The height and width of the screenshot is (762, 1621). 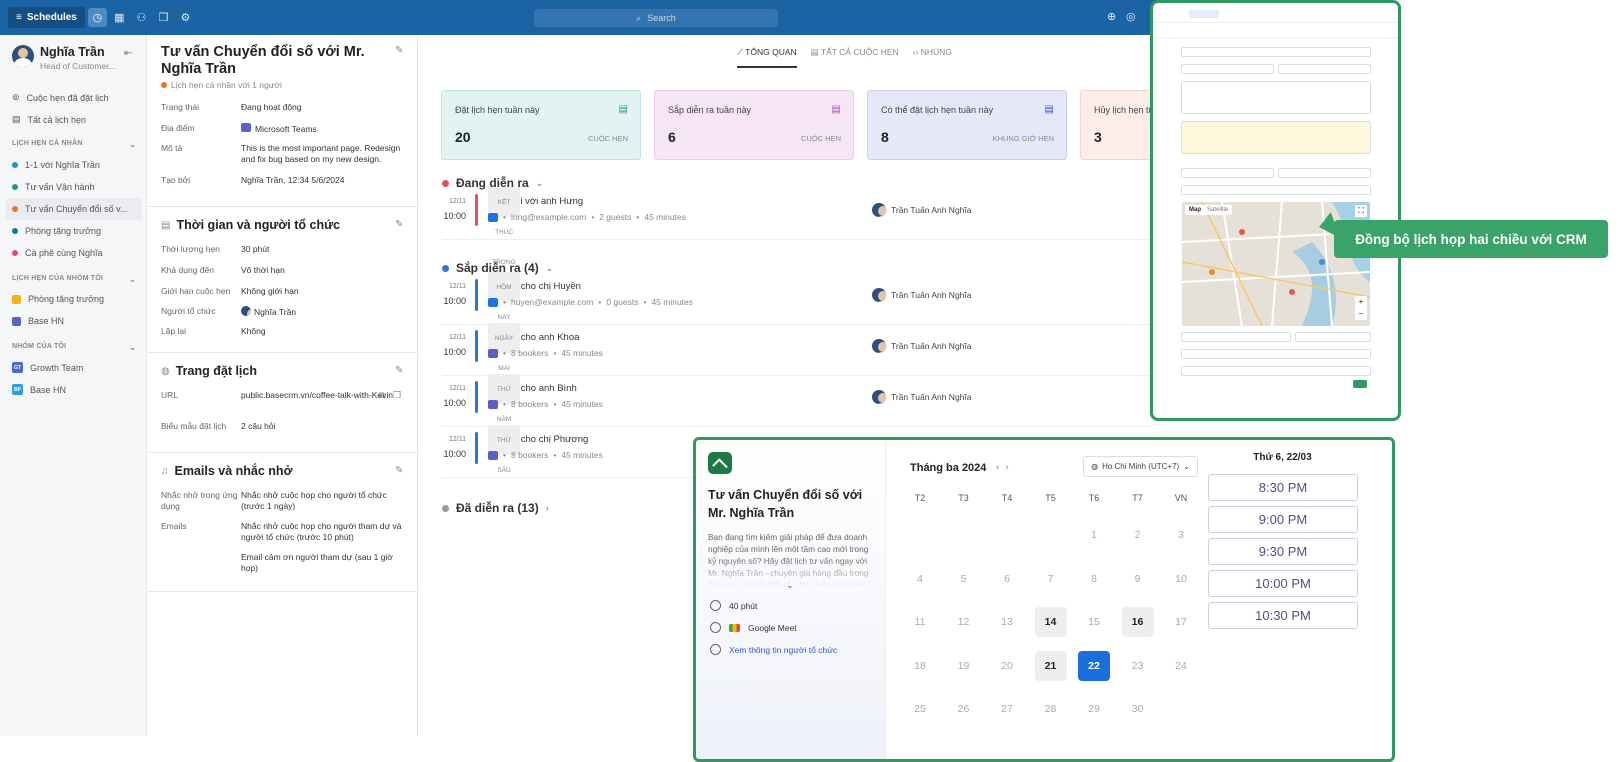 What do you see at coordinates (74, 279) in the screenshot?
I see `team-section-header: LỊCH HẸN CỦA NHÓM TÔI ⌄` at bounding box center [74, 279].